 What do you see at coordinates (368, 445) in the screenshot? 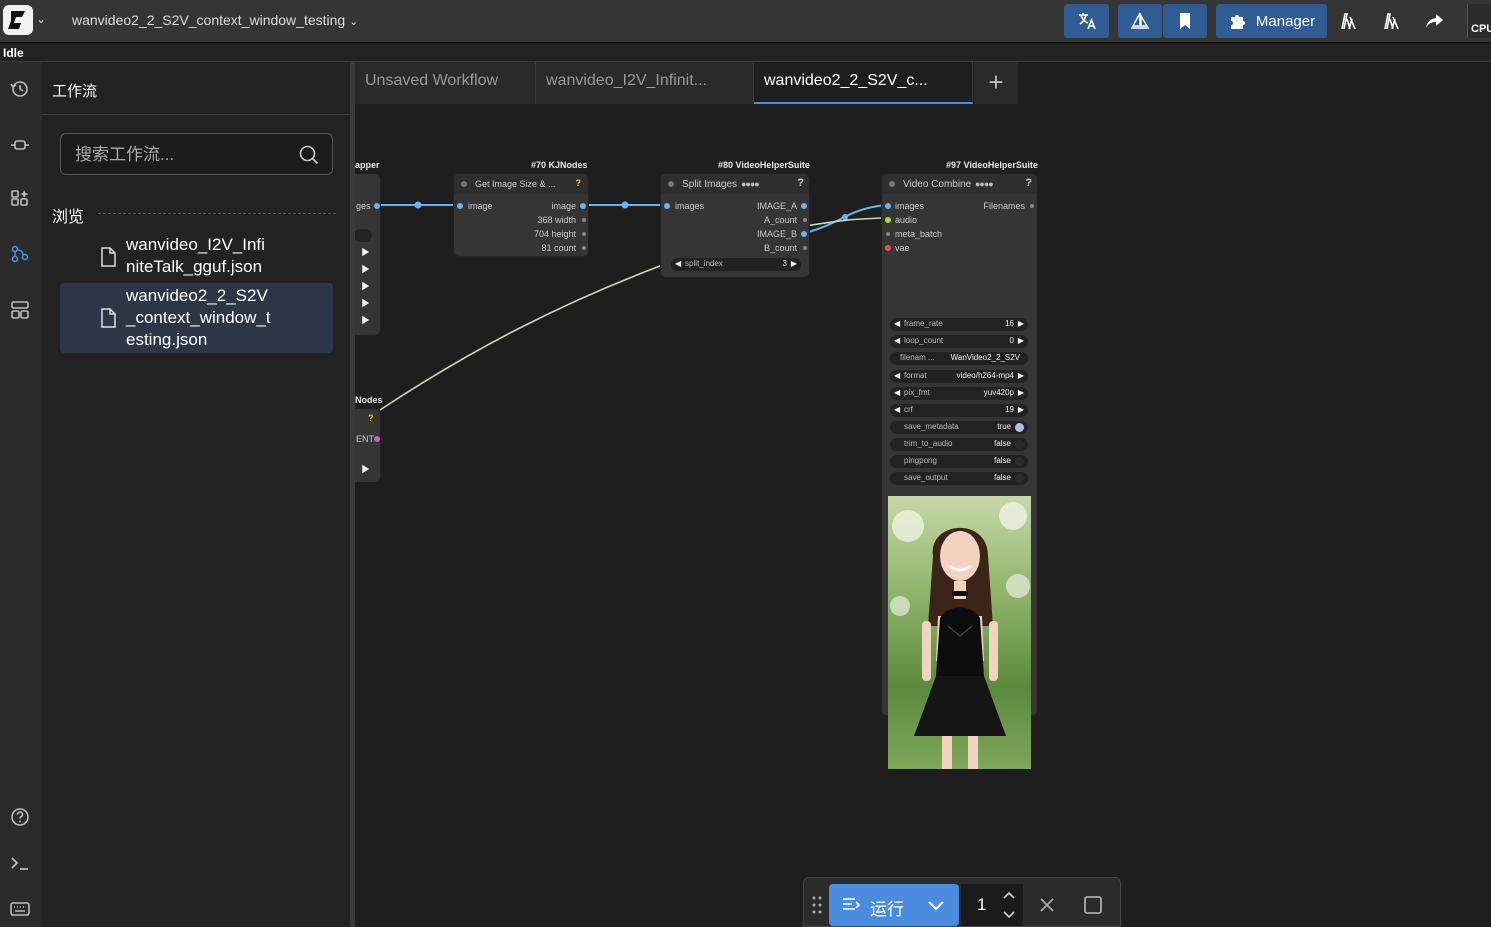
I see `partial-node-bottom: ? ENT` at bounding box center [368, 445].